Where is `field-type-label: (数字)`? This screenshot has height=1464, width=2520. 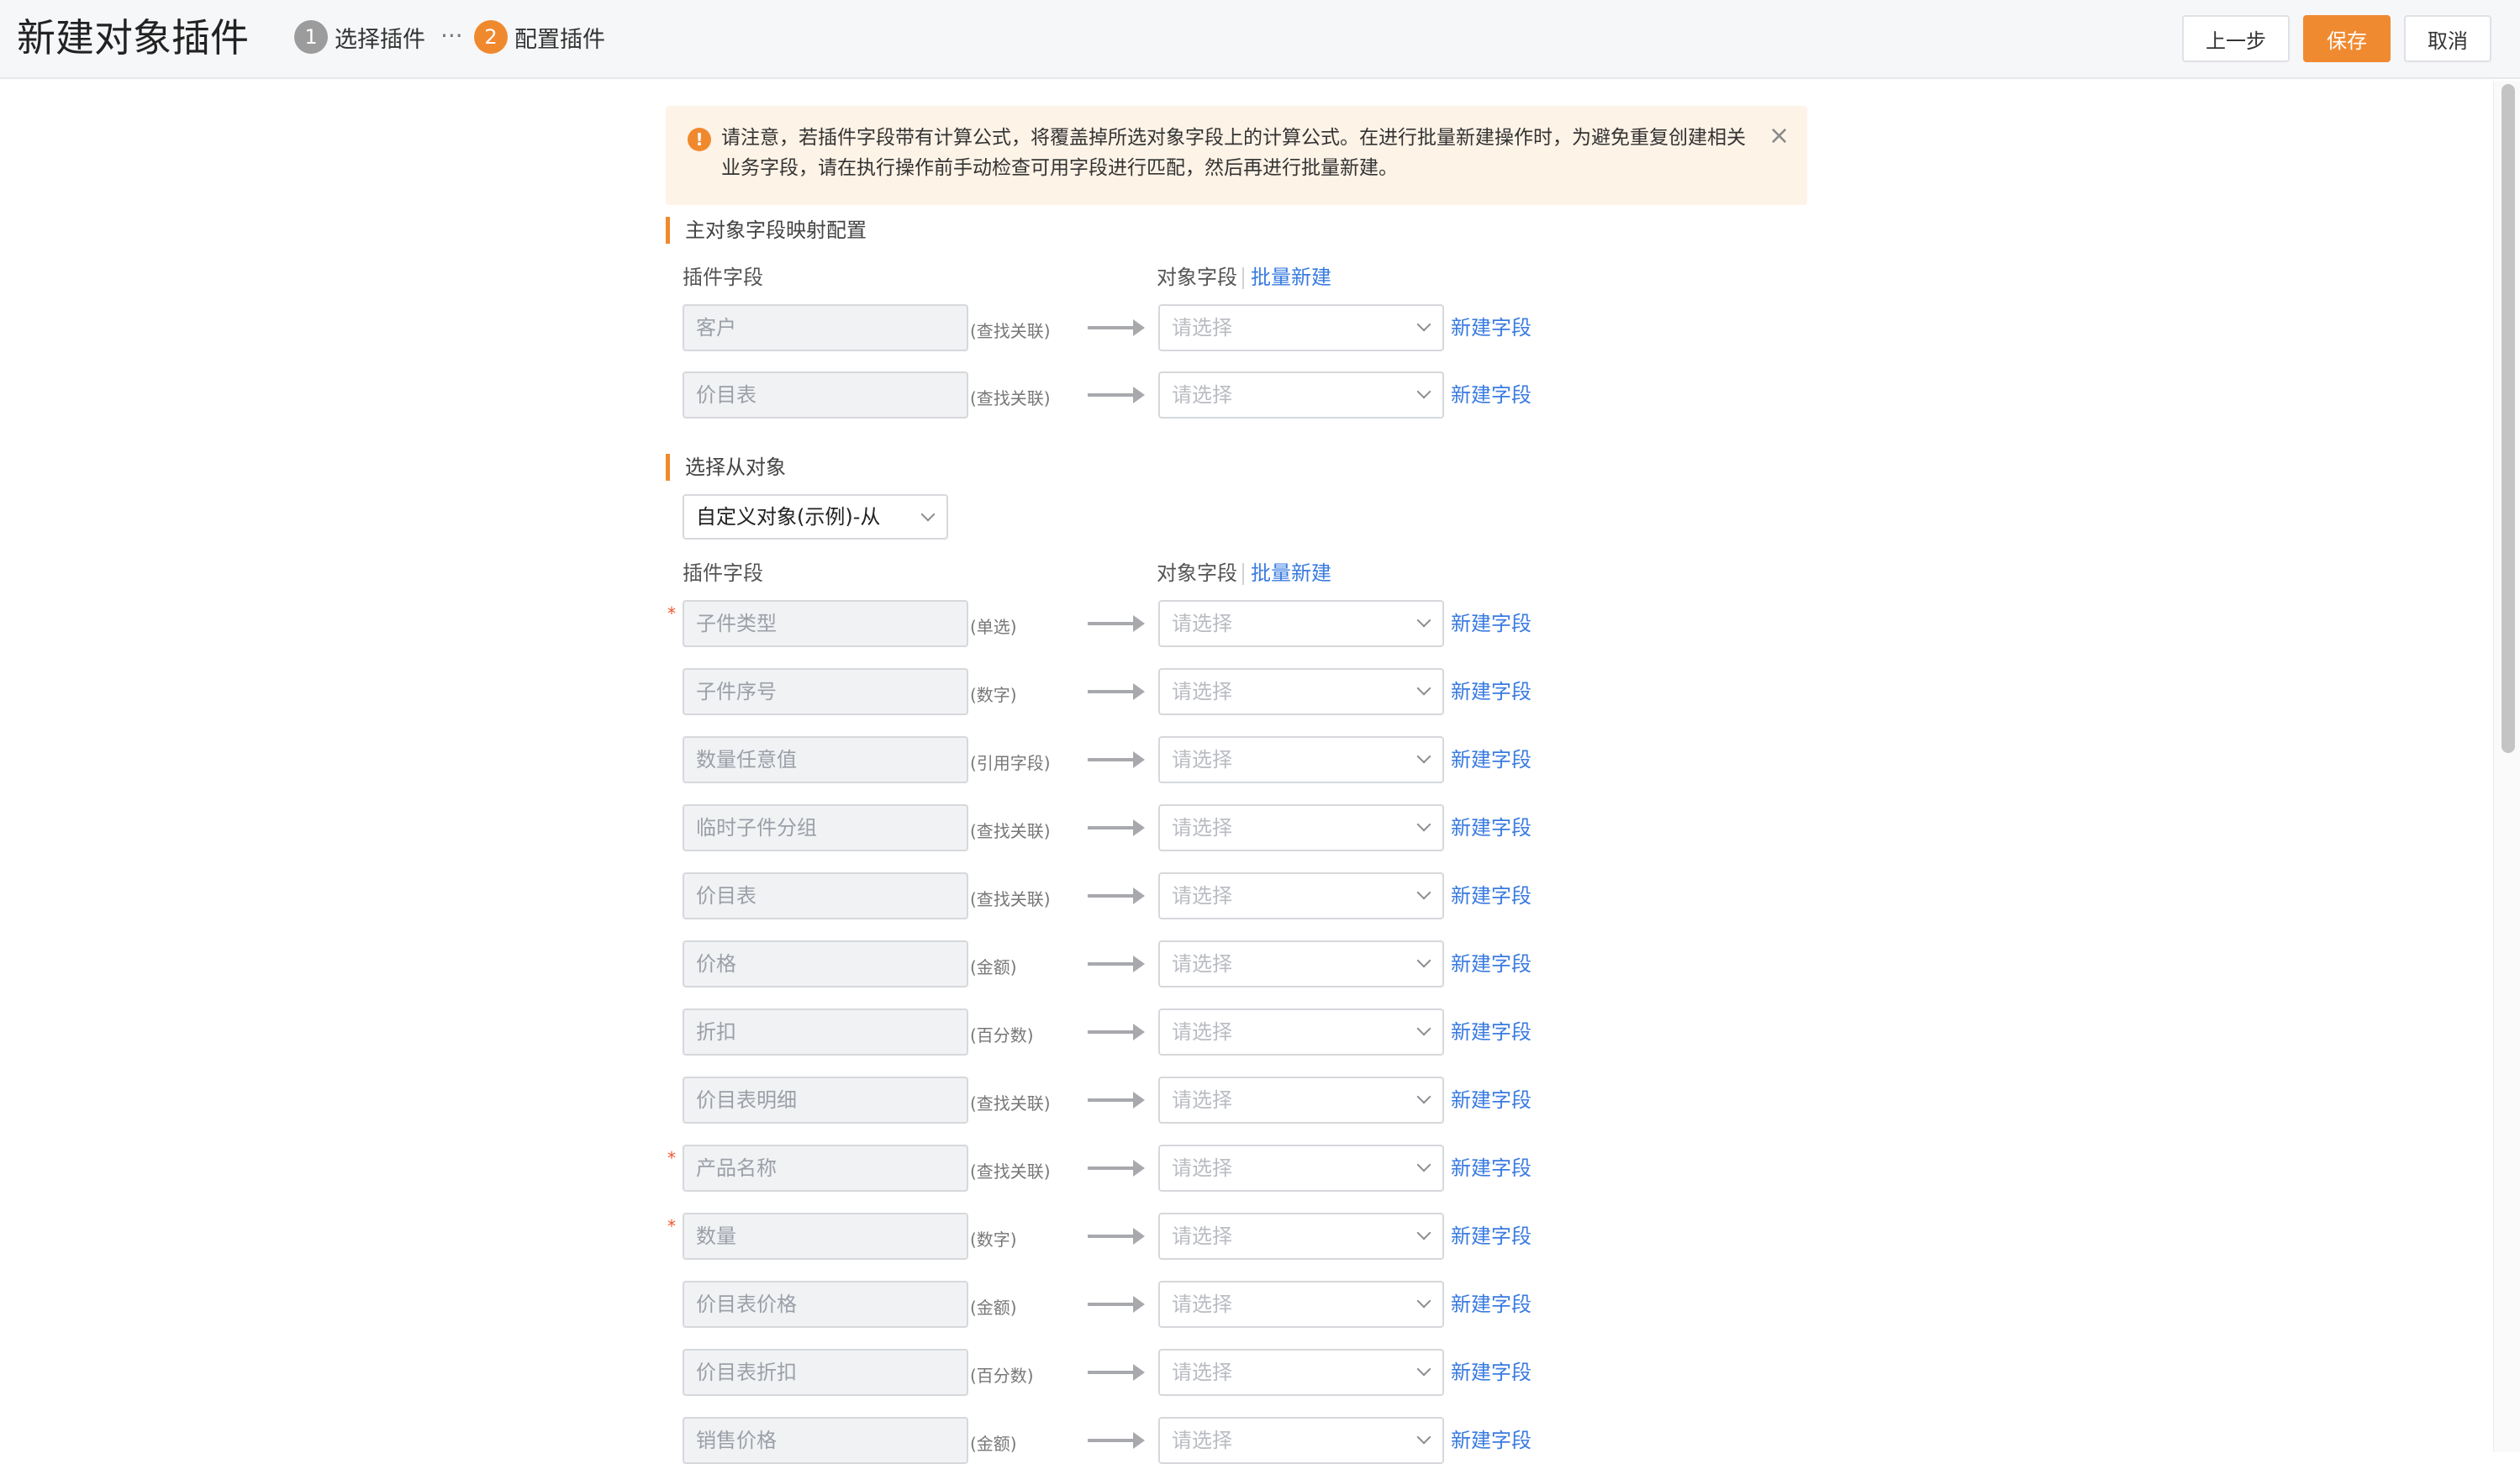 field-type-label: (数字) is located at coordinates (993, 695).